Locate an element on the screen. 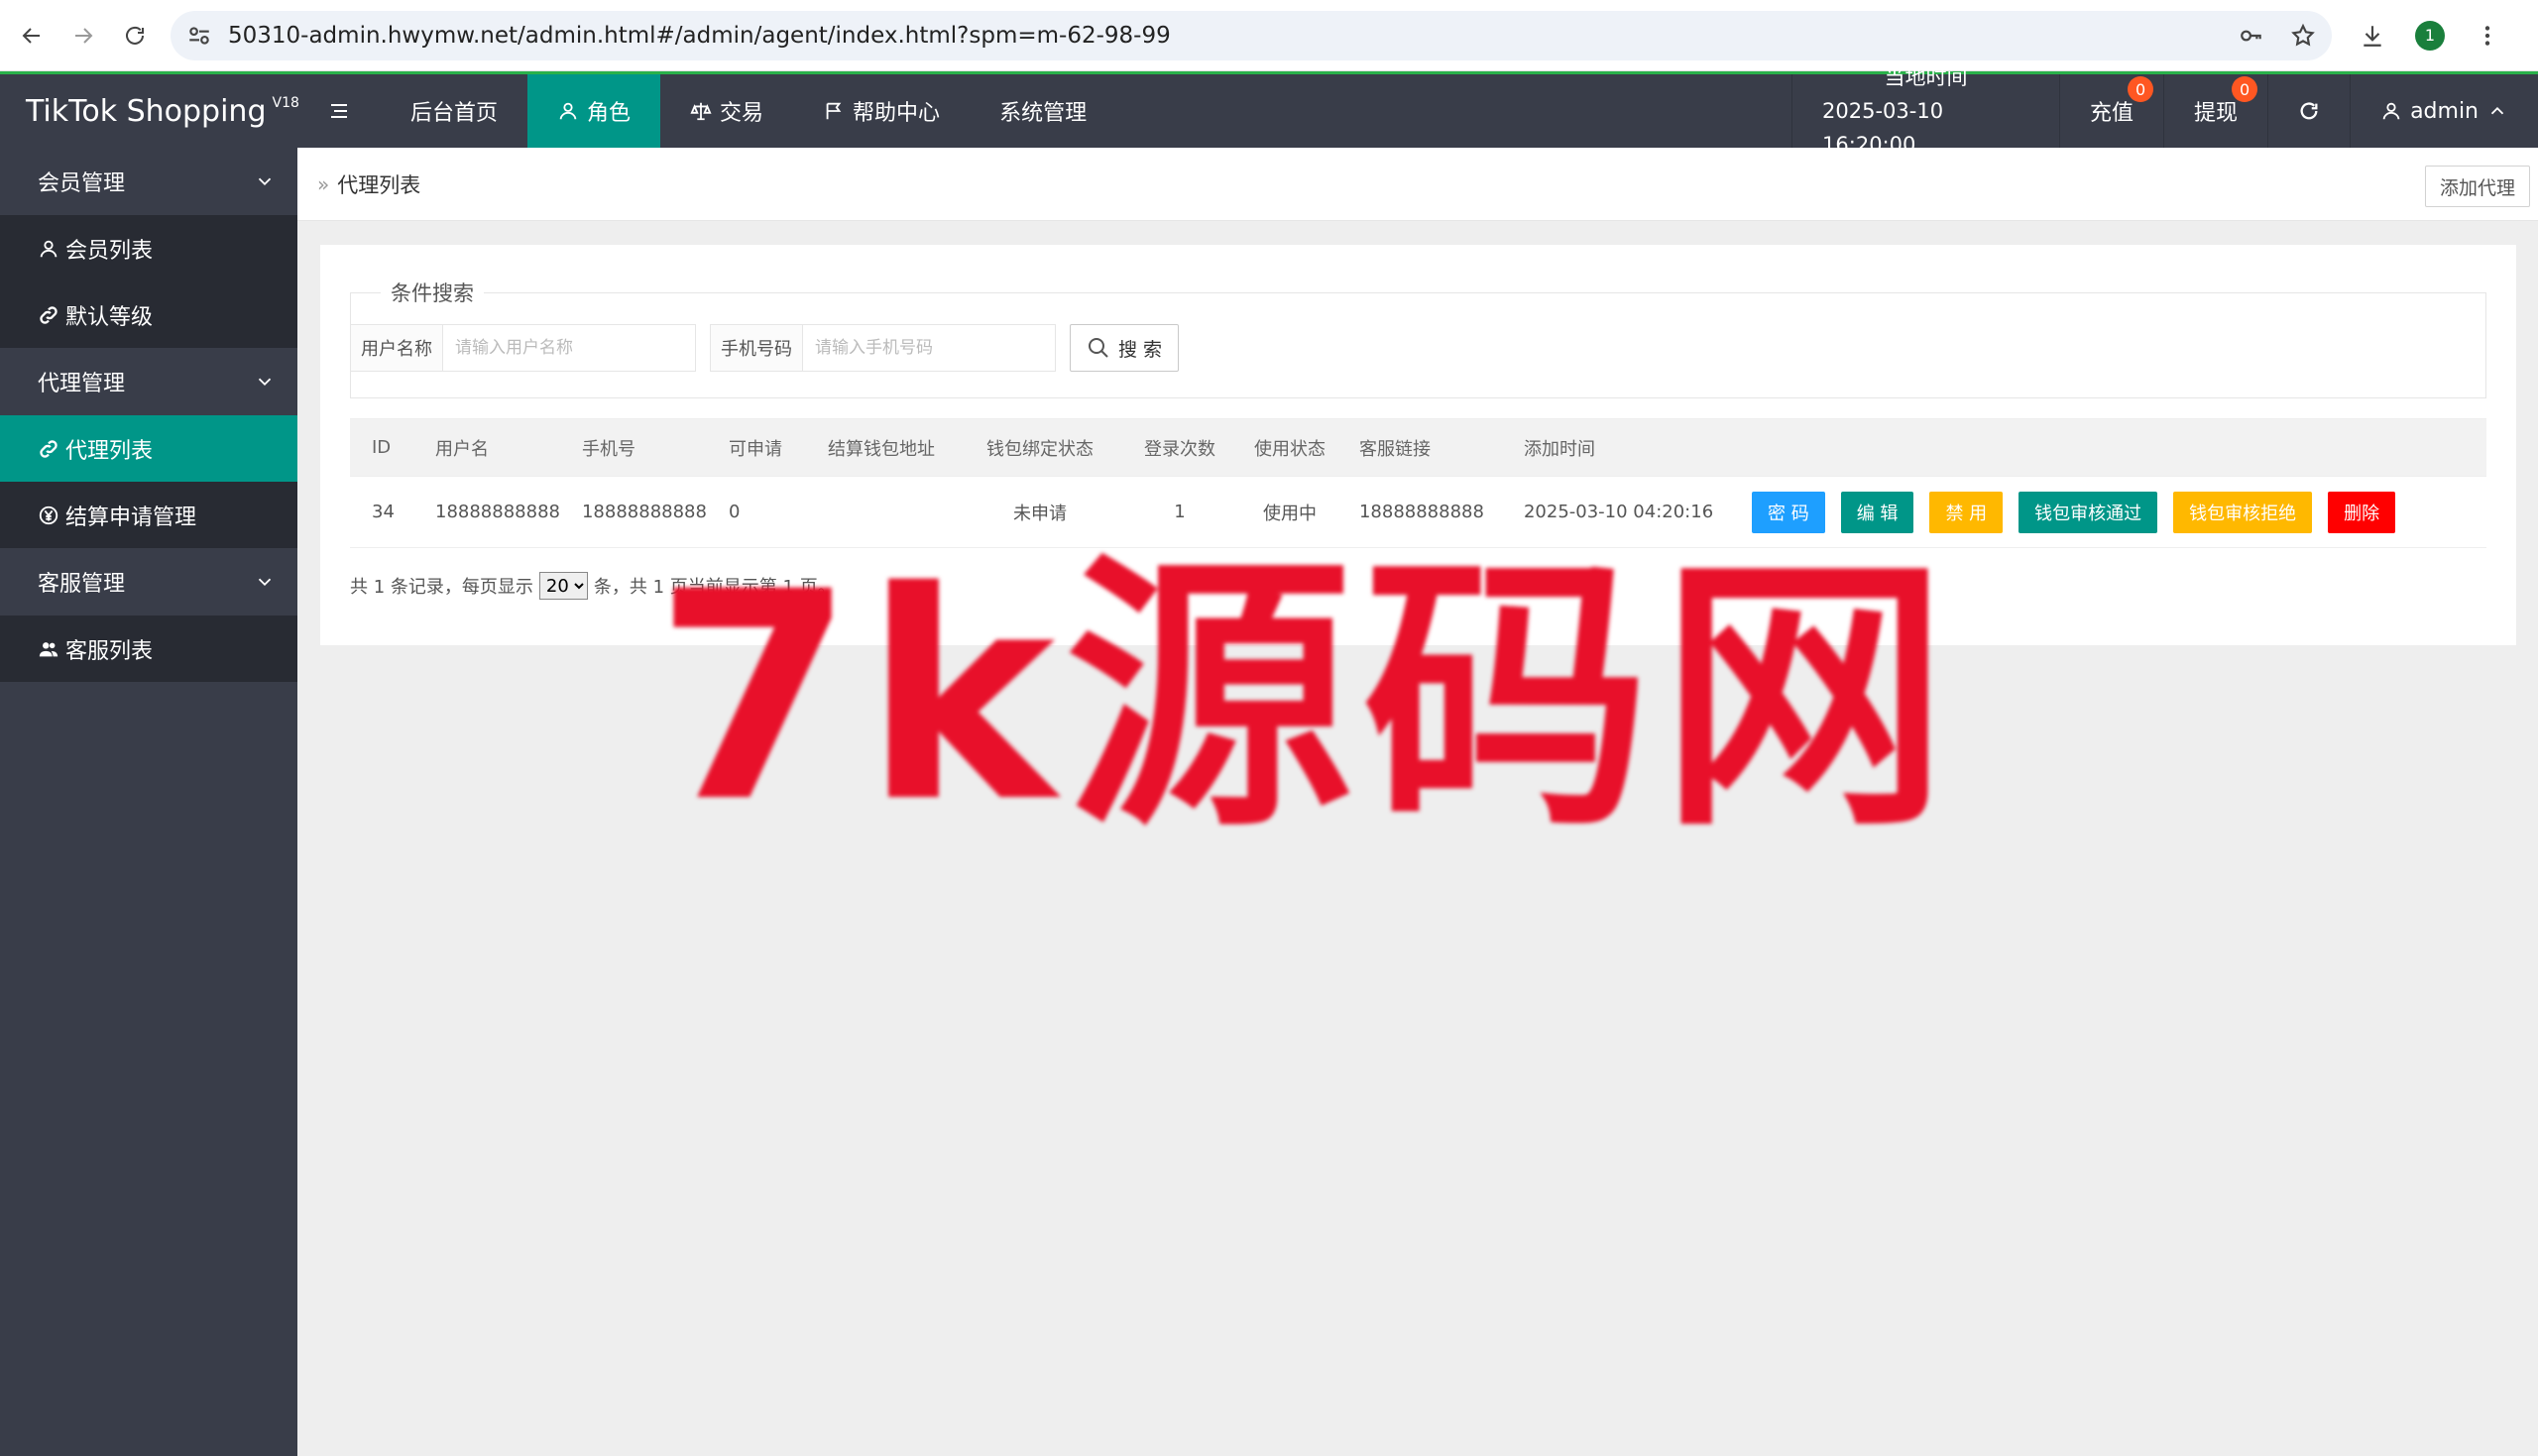 This screenshot has height=1456, width=2538. nav-help: 帮助中心 is located at coordinates (881, 111).